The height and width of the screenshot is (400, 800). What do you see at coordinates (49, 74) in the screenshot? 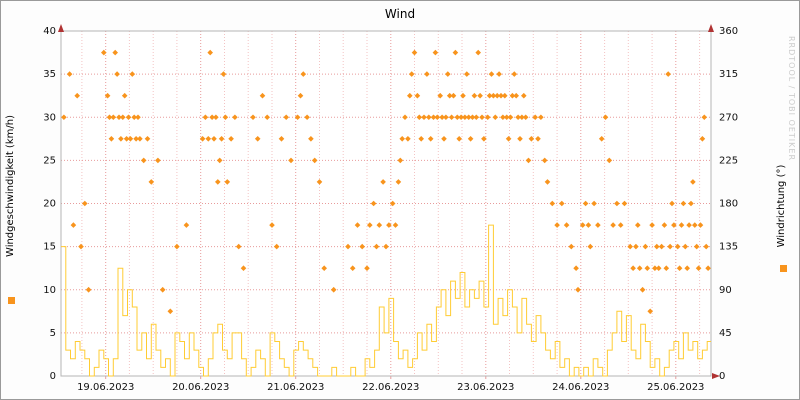
I see `svg-text: 35` at bounding box center [49, 74].